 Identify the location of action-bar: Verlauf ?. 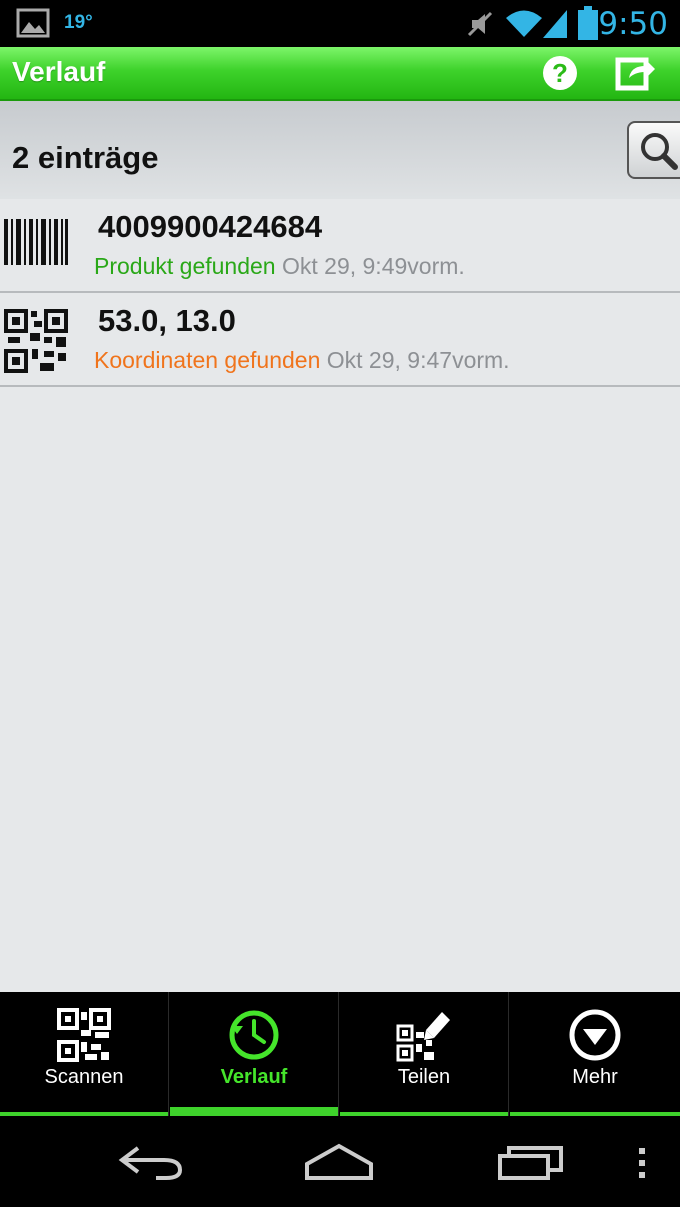
(340, 74).